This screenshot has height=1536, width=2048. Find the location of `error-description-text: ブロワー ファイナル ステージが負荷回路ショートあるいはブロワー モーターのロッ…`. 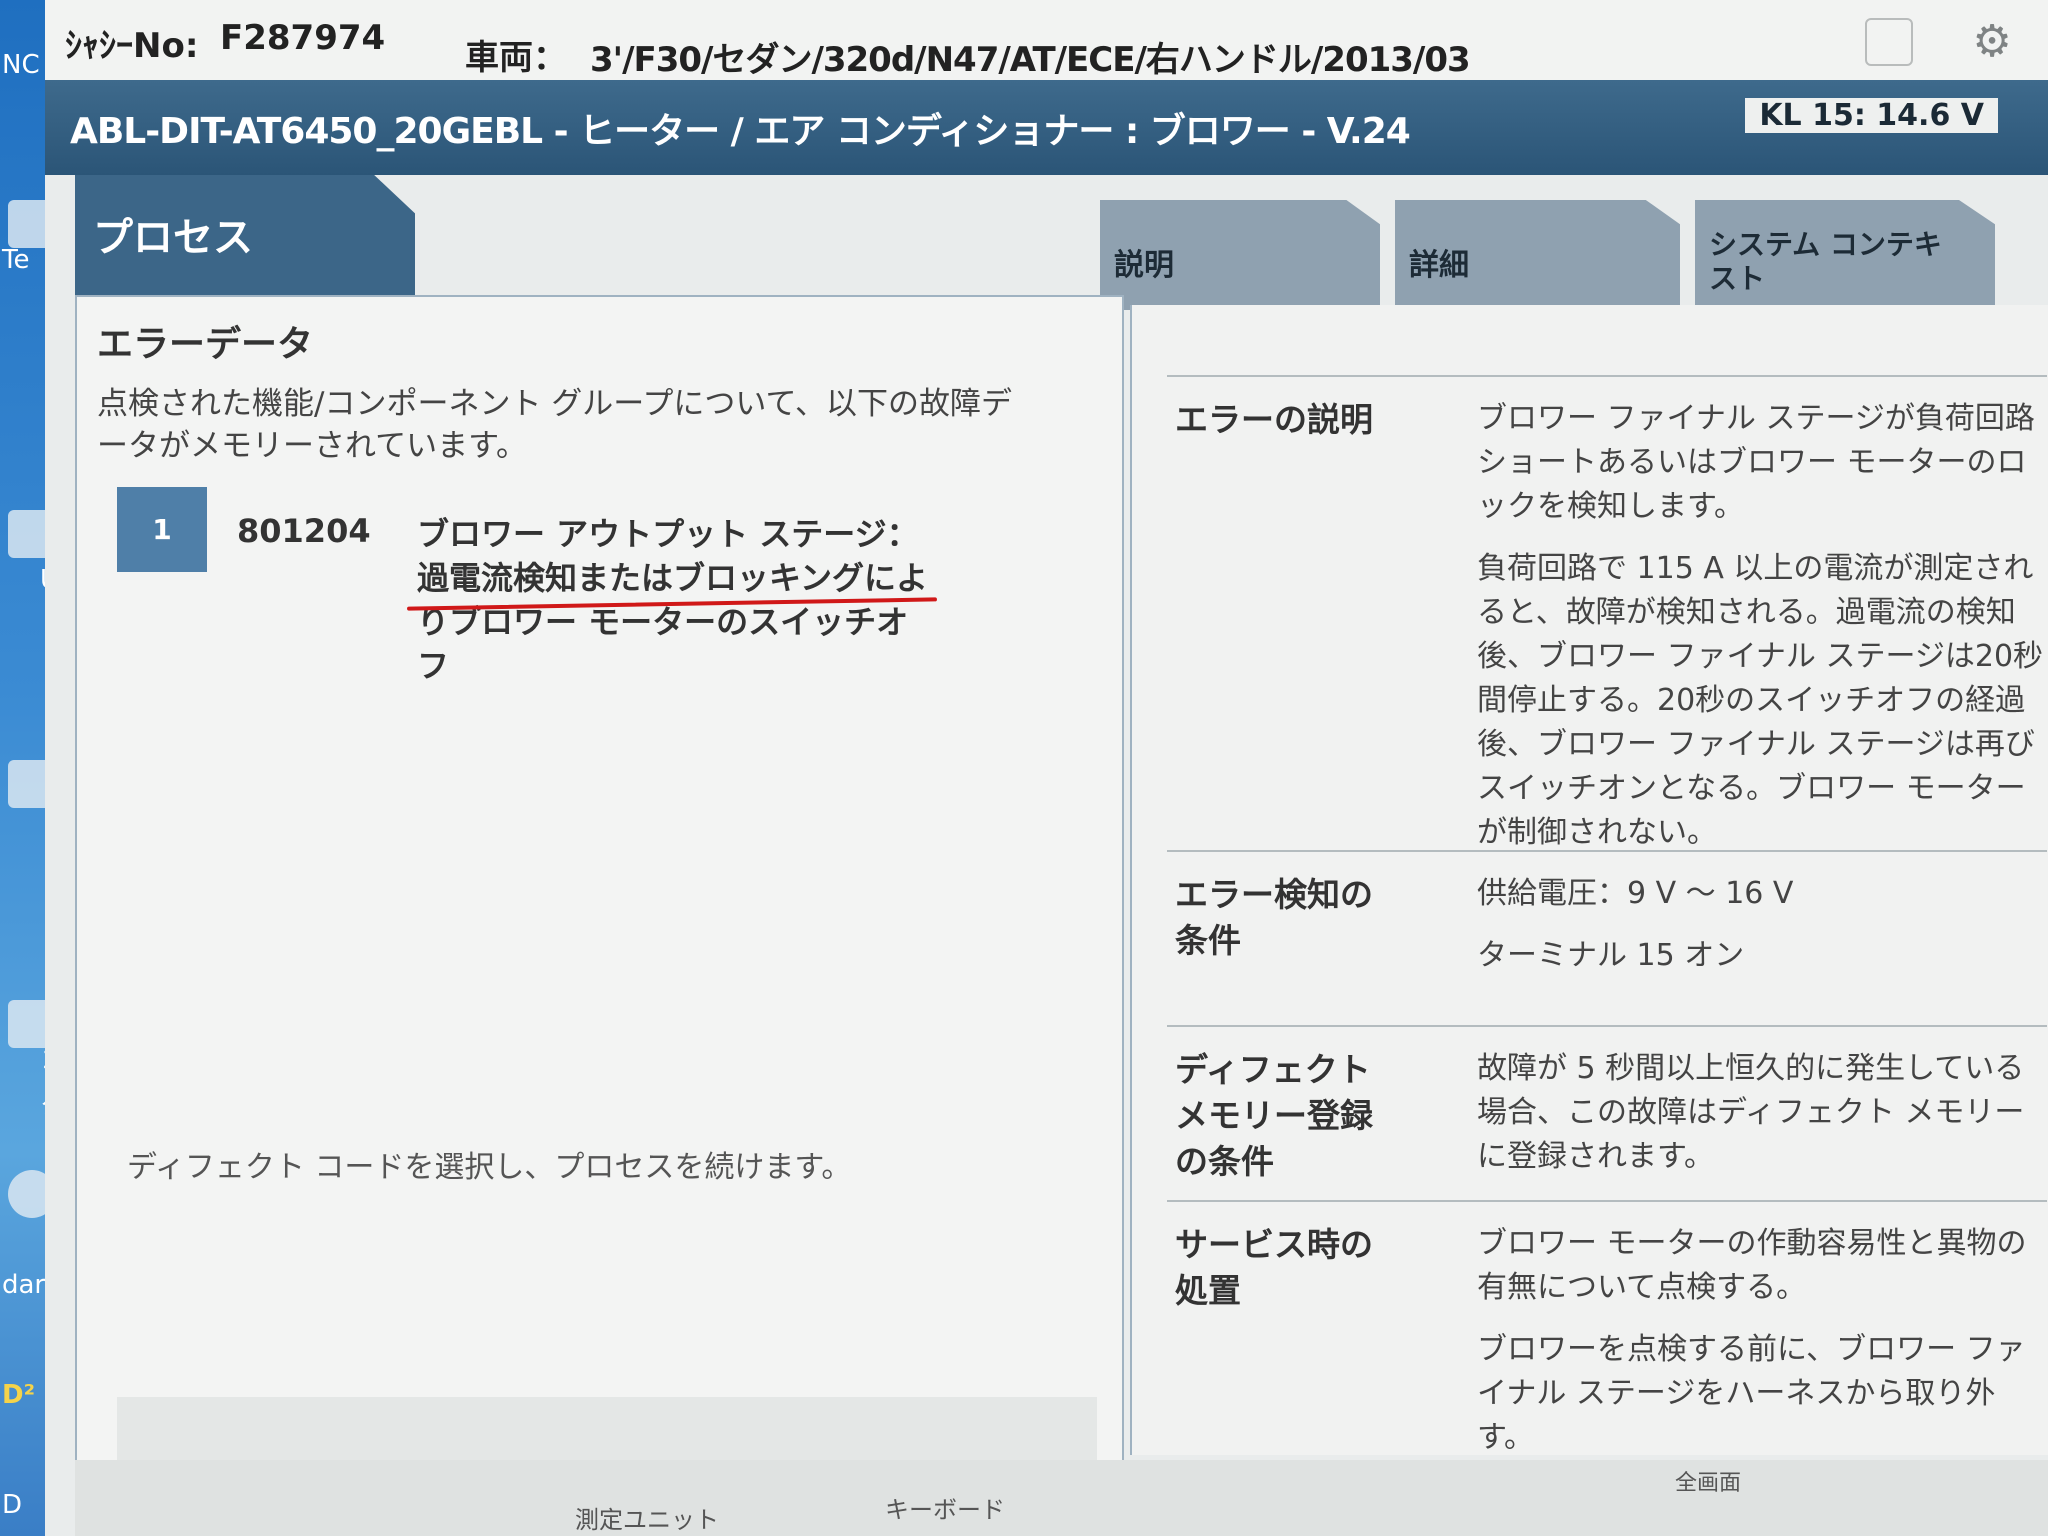

error-description-text: ブロワー ファイナル ステージが負荷回路ショートあるいはブロワー モーターのロッ… is located at coordinates (1756, 462).